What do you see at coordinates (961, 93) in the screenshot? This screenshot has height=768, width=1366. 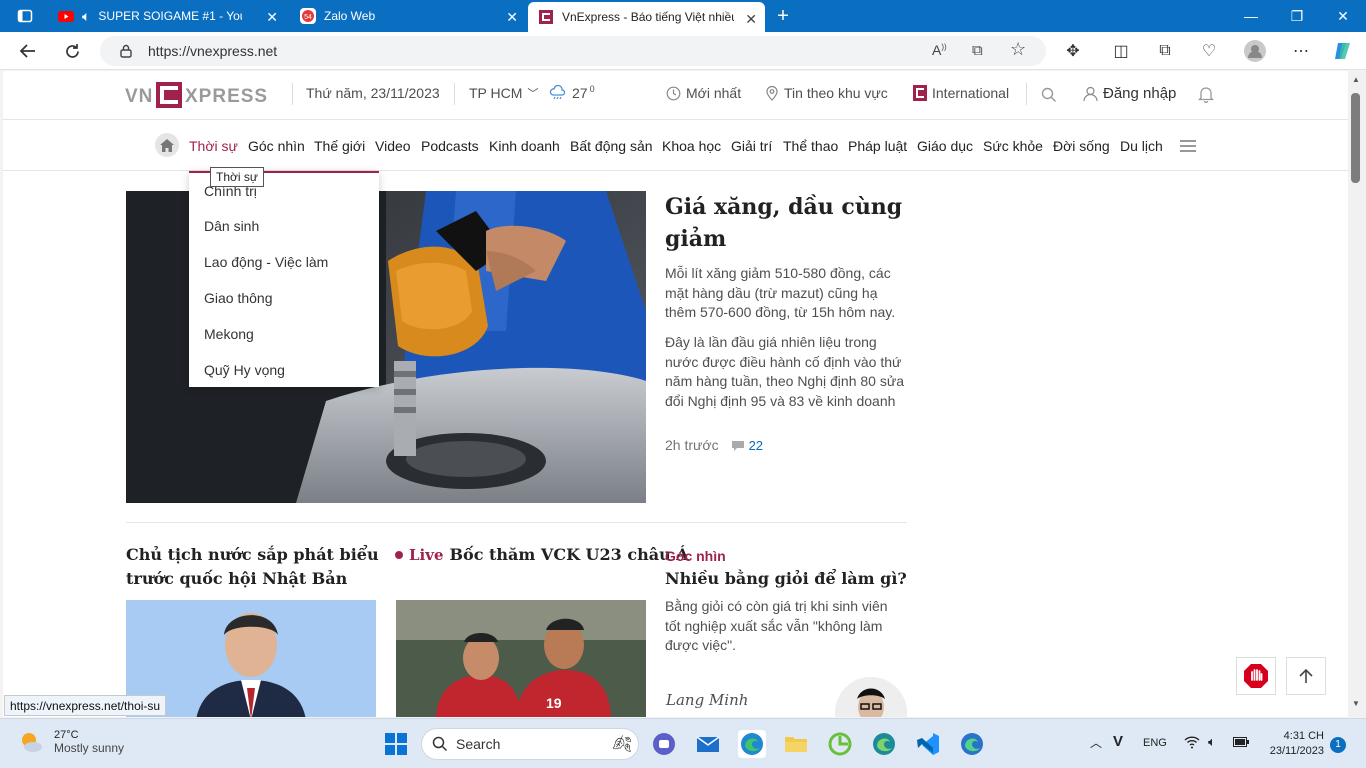 I see `international-link: International` at bounding box center [961, 93].